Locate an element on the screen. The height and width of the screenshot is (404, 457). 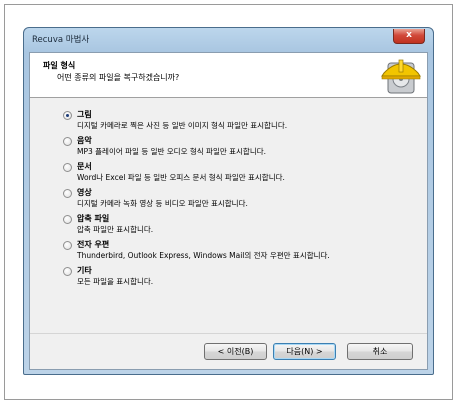
option-label: 전자 우편 is located at coordinates (93, 244).